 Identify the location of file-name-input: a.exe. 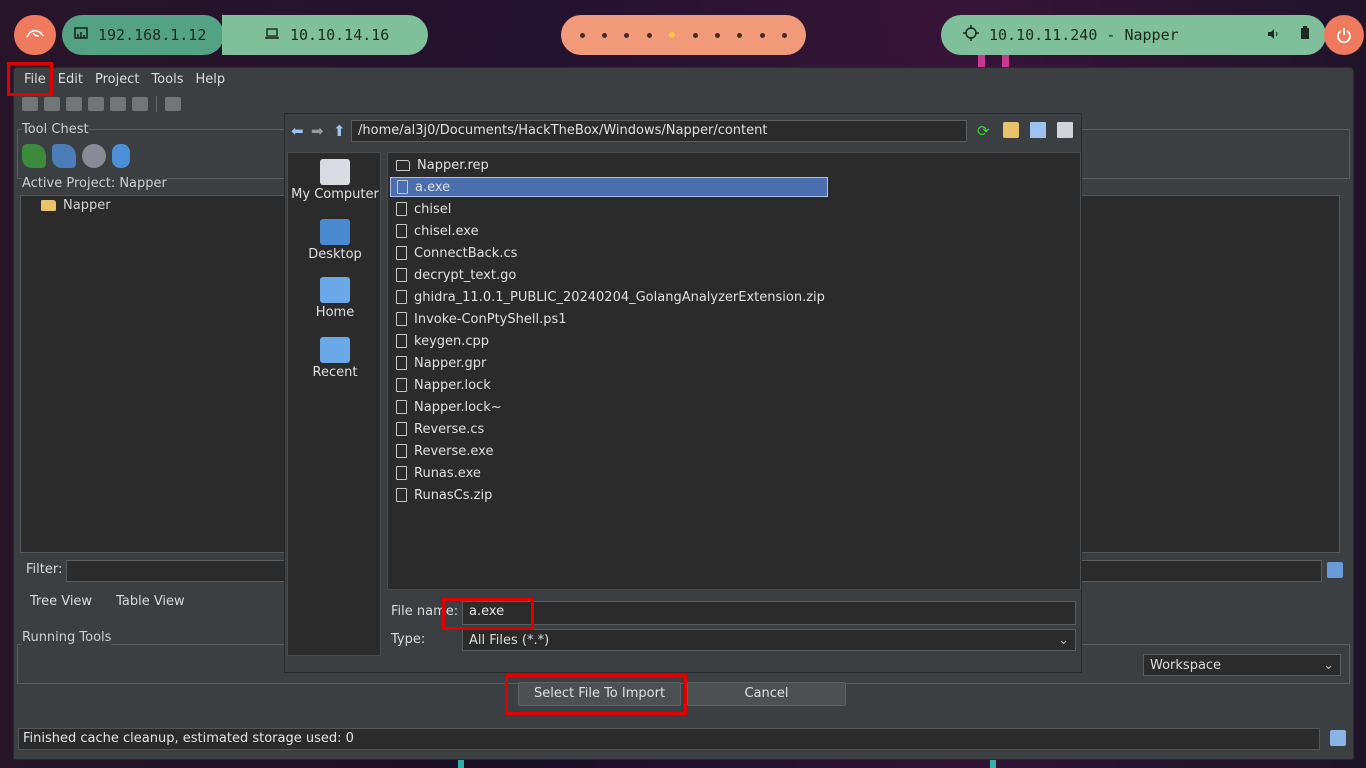
(769, 613).